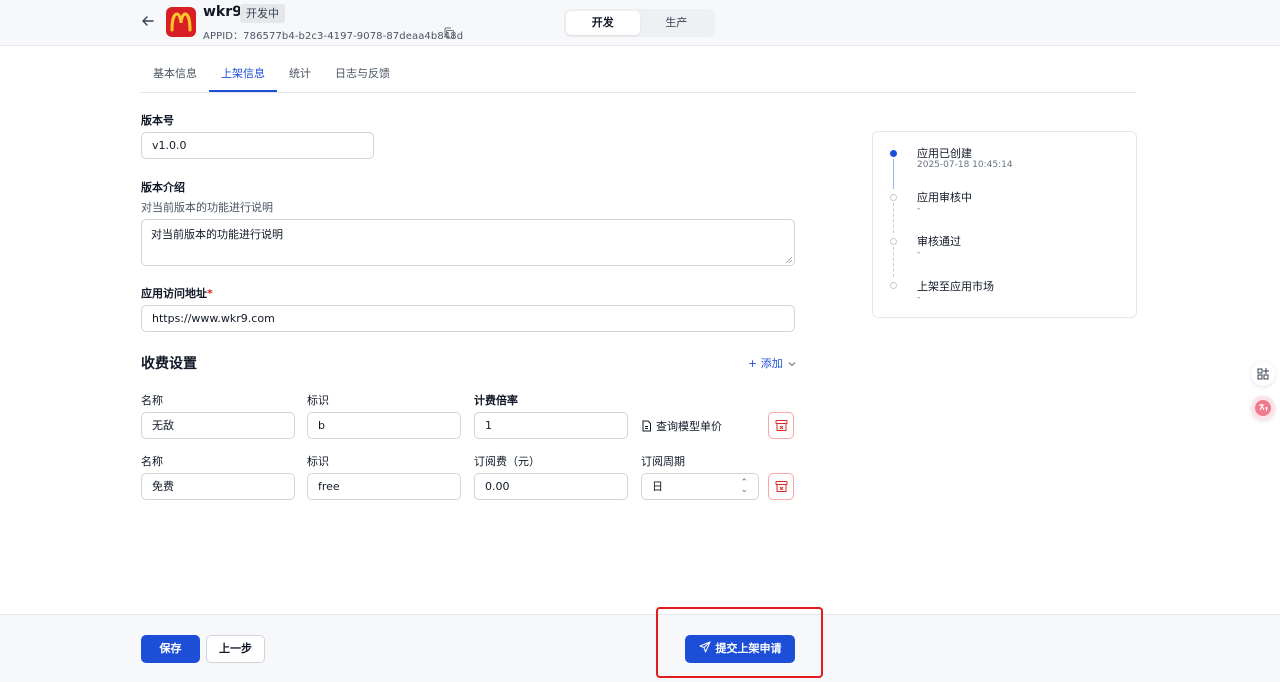 This screenshot has width=1280, height=682. What do you see at coordinates (384, 486) in the screenshot?
I see `row2-id-input: free` at bounding box center [384, 486].